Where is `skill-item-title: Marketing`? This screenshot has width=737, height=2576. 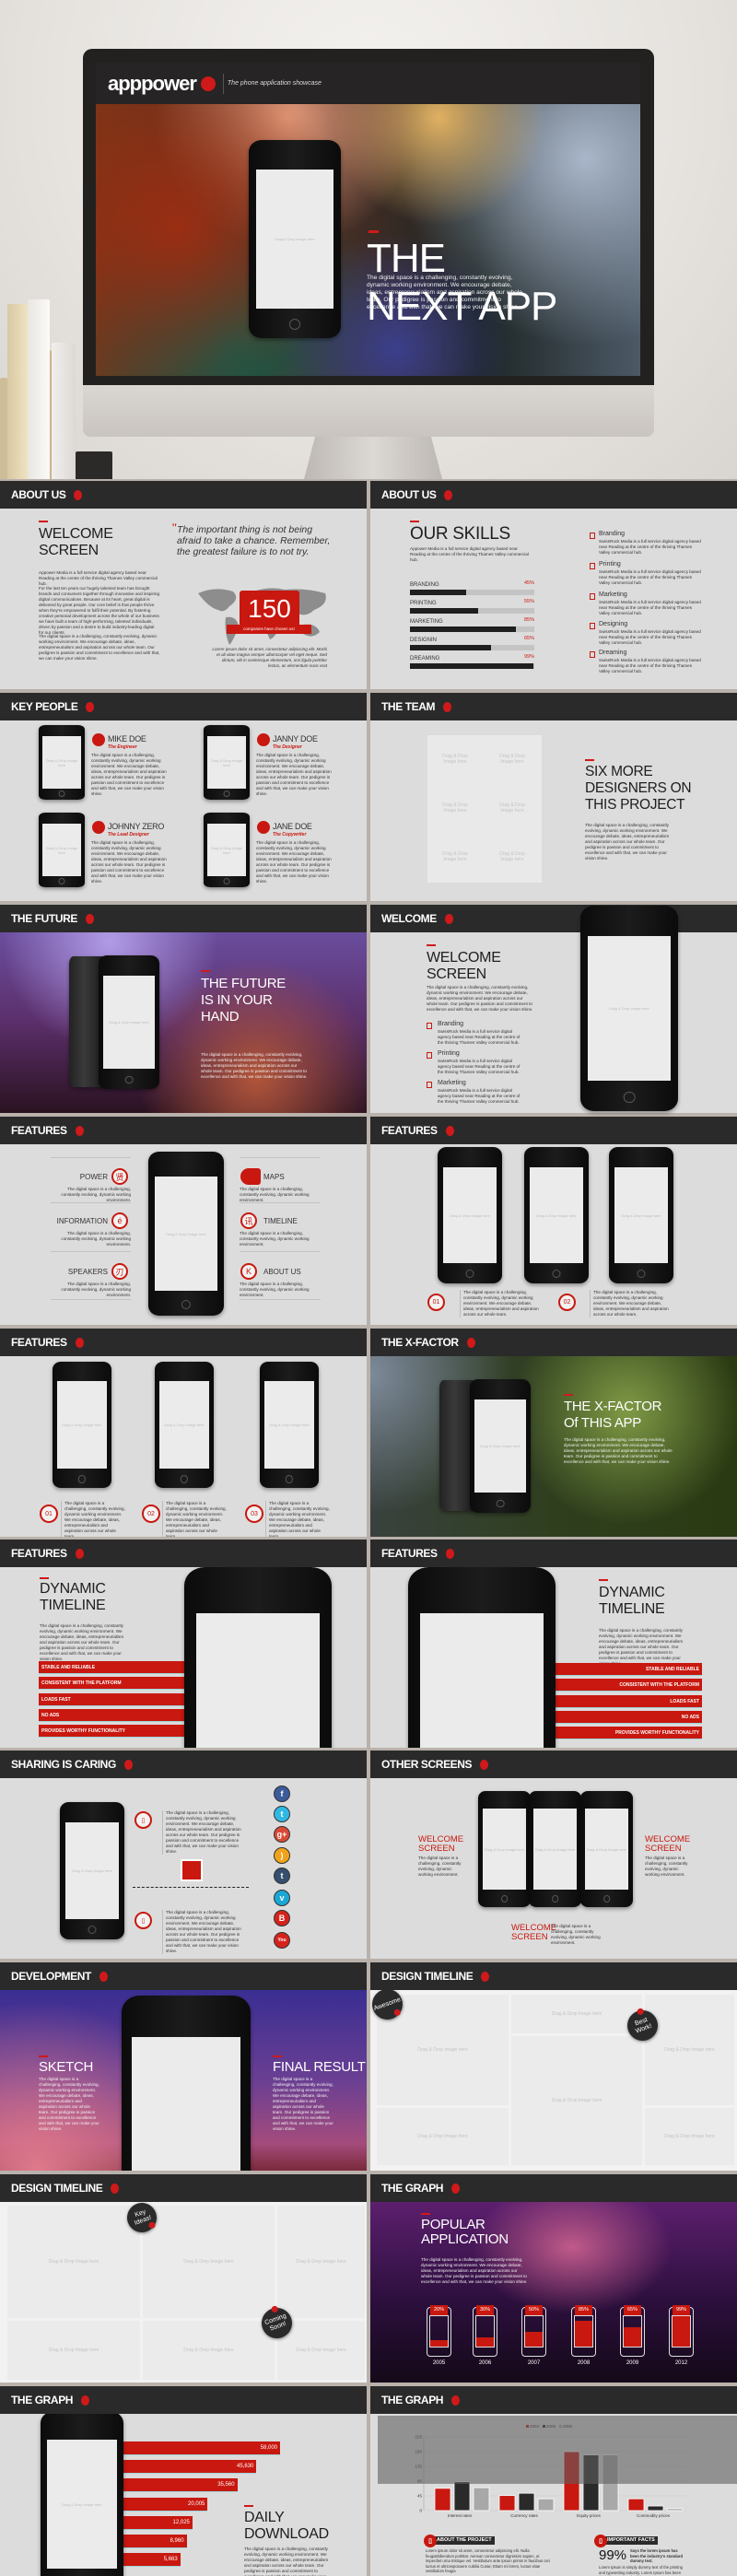
skill-item-title: Marketing is located at coordinates (613, 594).